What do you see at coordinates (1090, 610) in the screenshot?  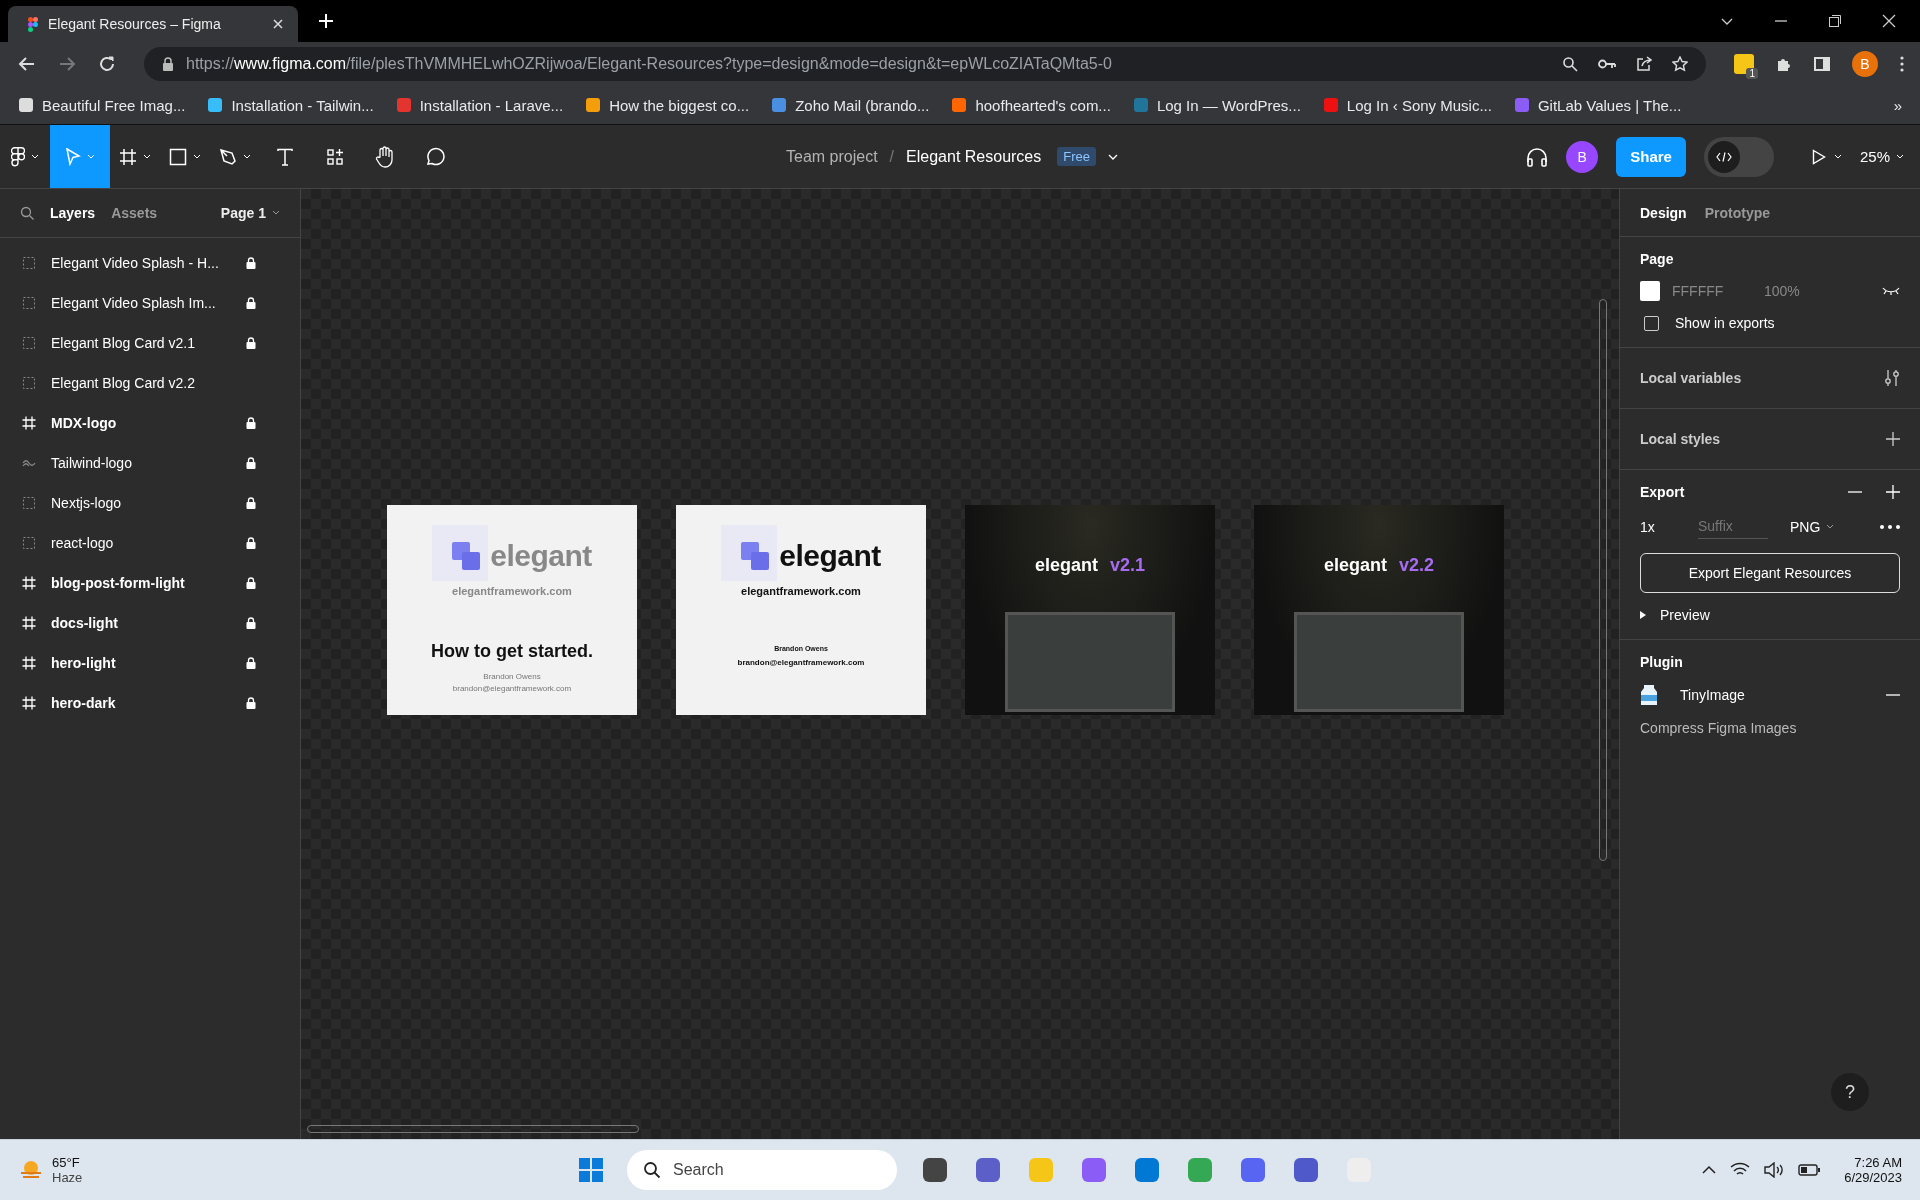 I see `photo-card: elegant v2.1` at bounding box center [1090, 610].